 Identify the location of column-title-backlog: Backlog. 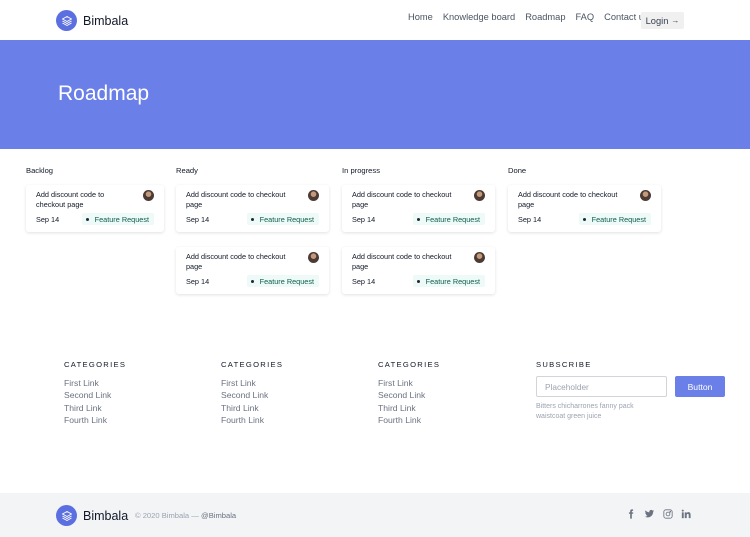
(40, 170).